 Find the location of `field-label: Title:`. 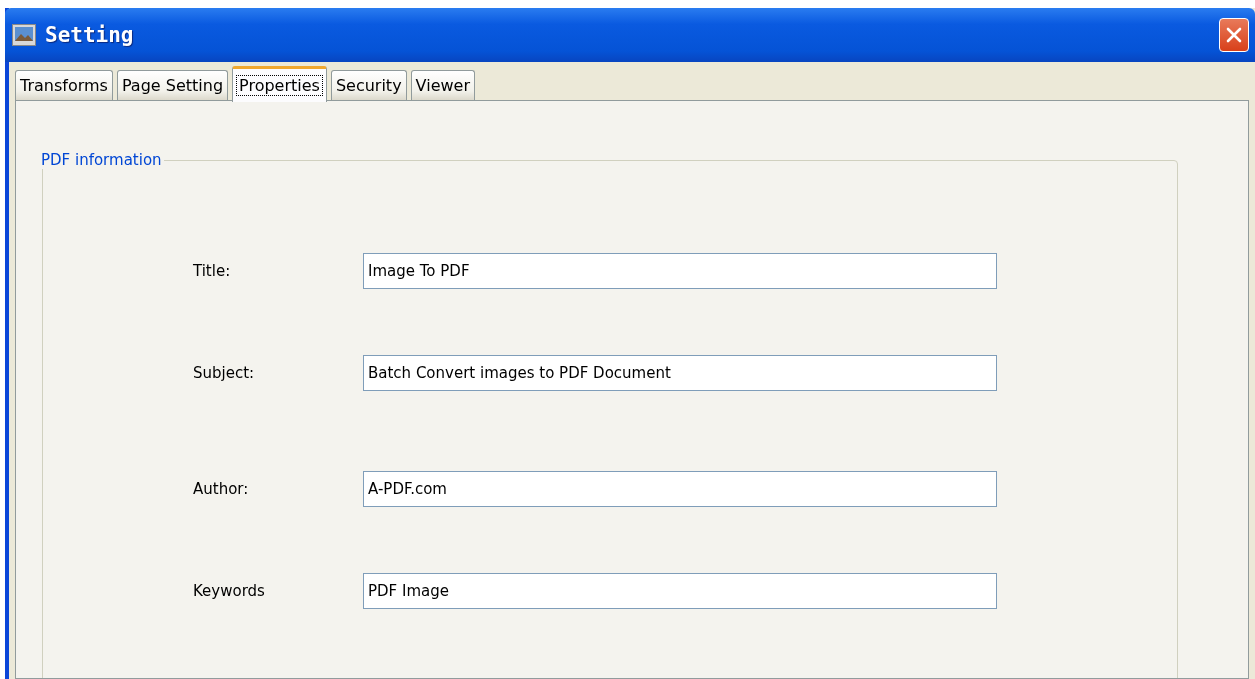

field-label: Title: is located at coordinates (212, 271).